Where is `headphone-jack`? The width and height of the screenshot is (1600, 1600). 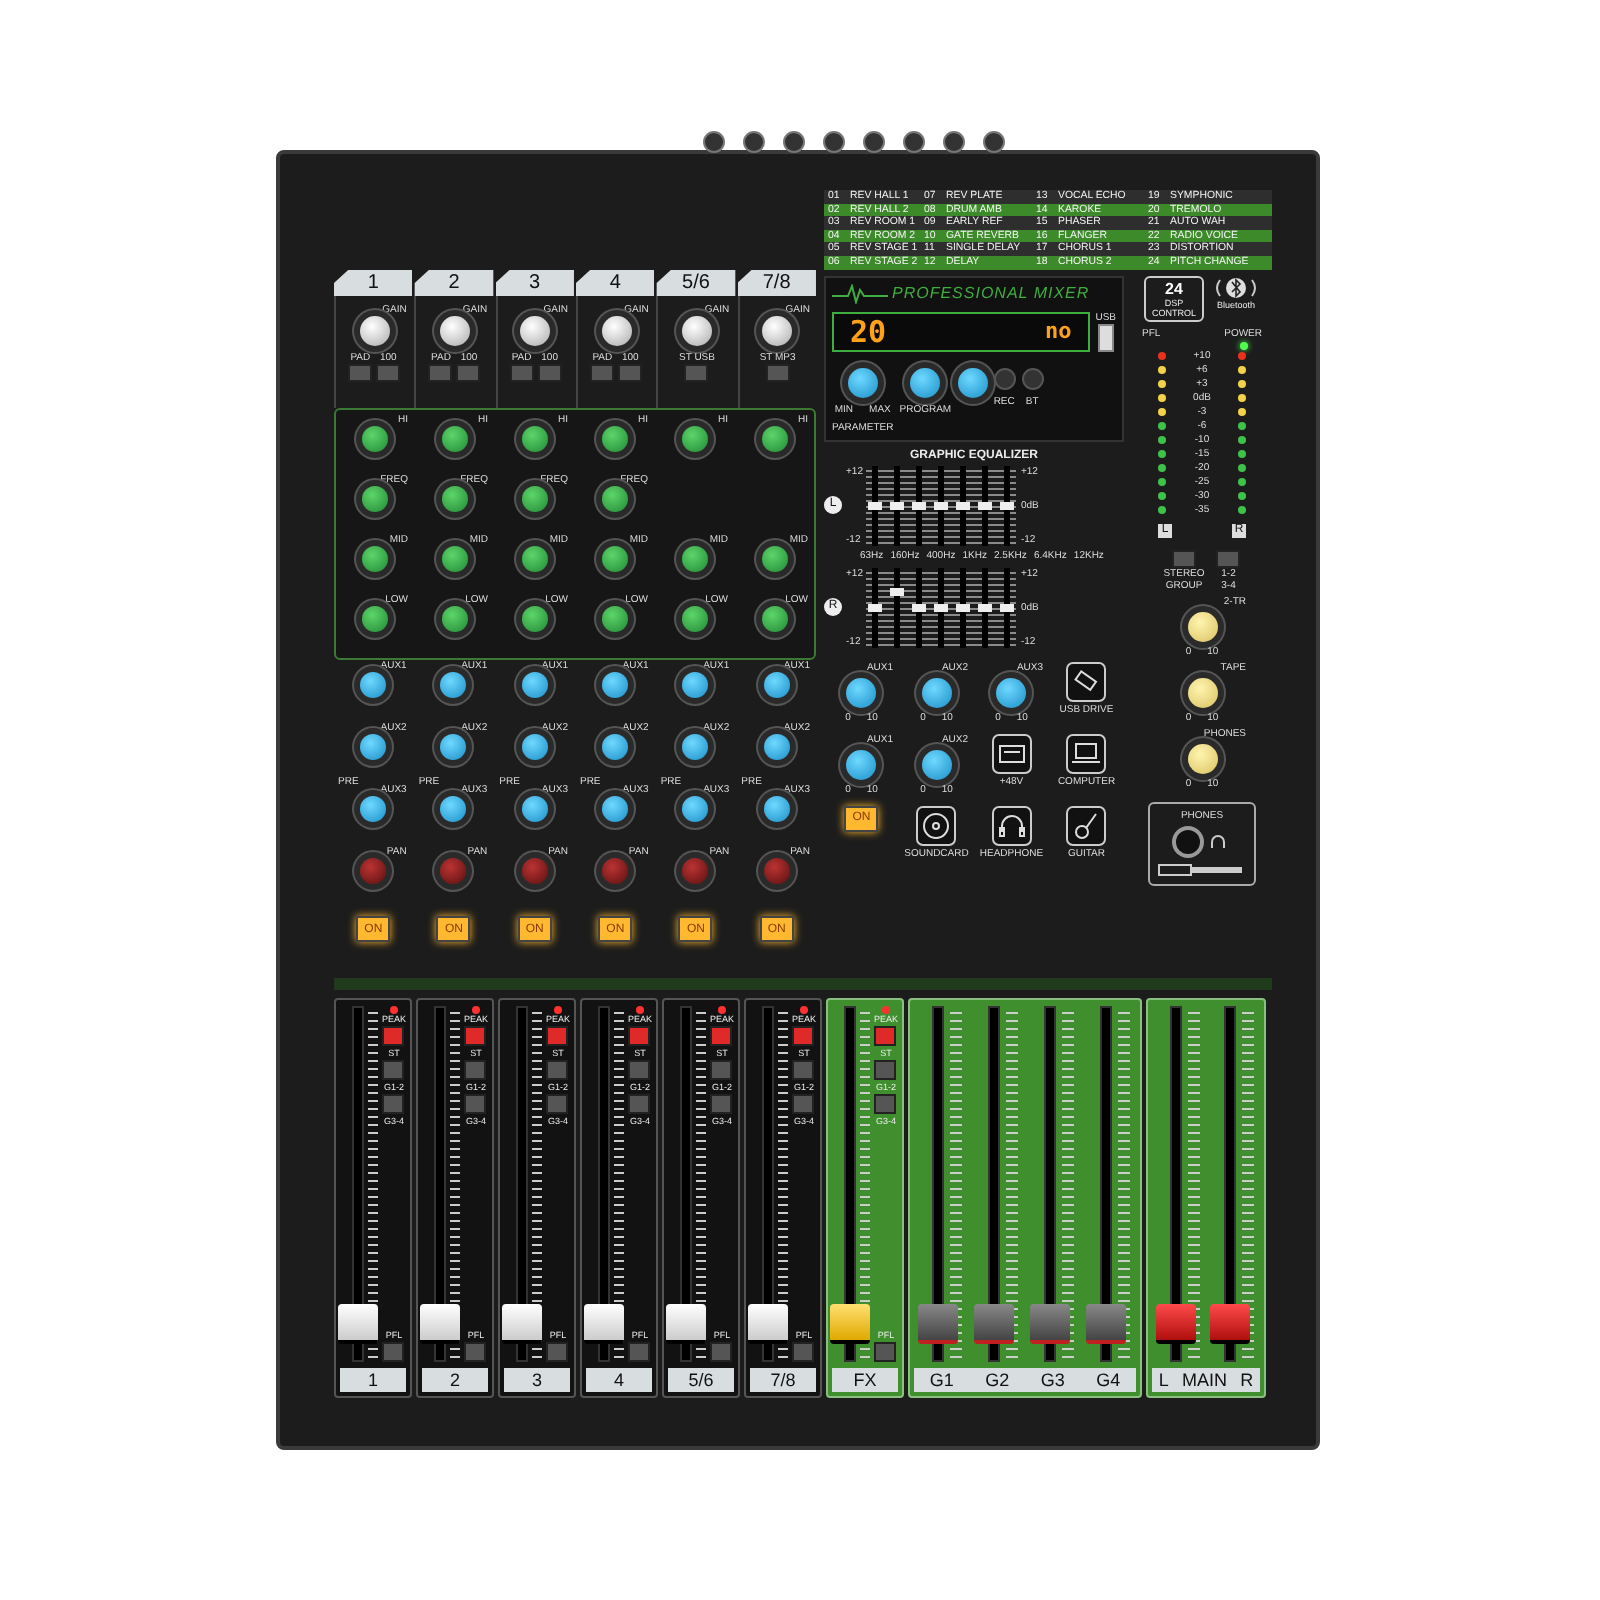
headphone-jack is located at coordinates (1188, 841).